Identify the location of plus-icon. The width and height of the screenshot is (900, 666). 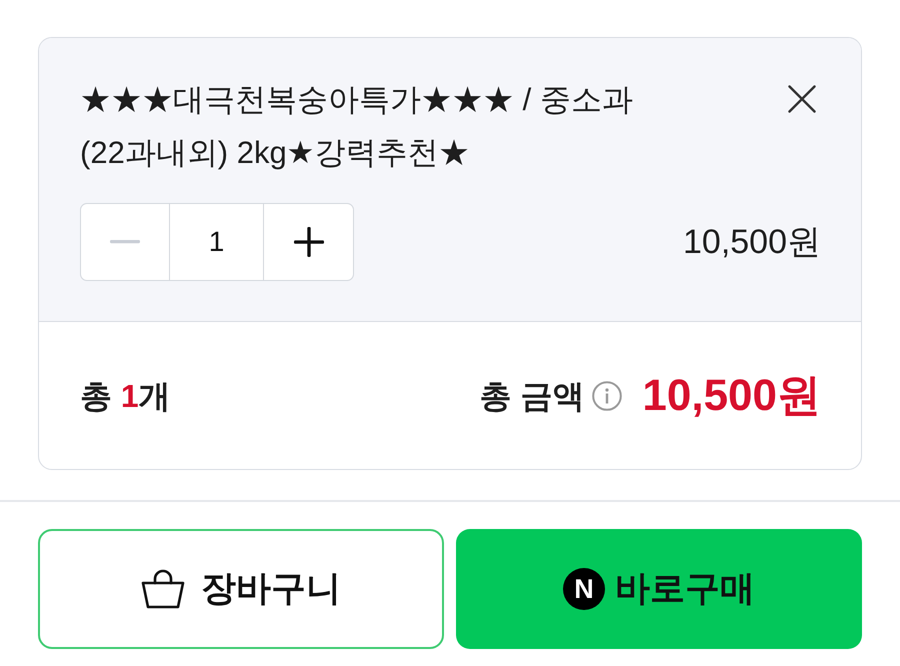
(309, 242).